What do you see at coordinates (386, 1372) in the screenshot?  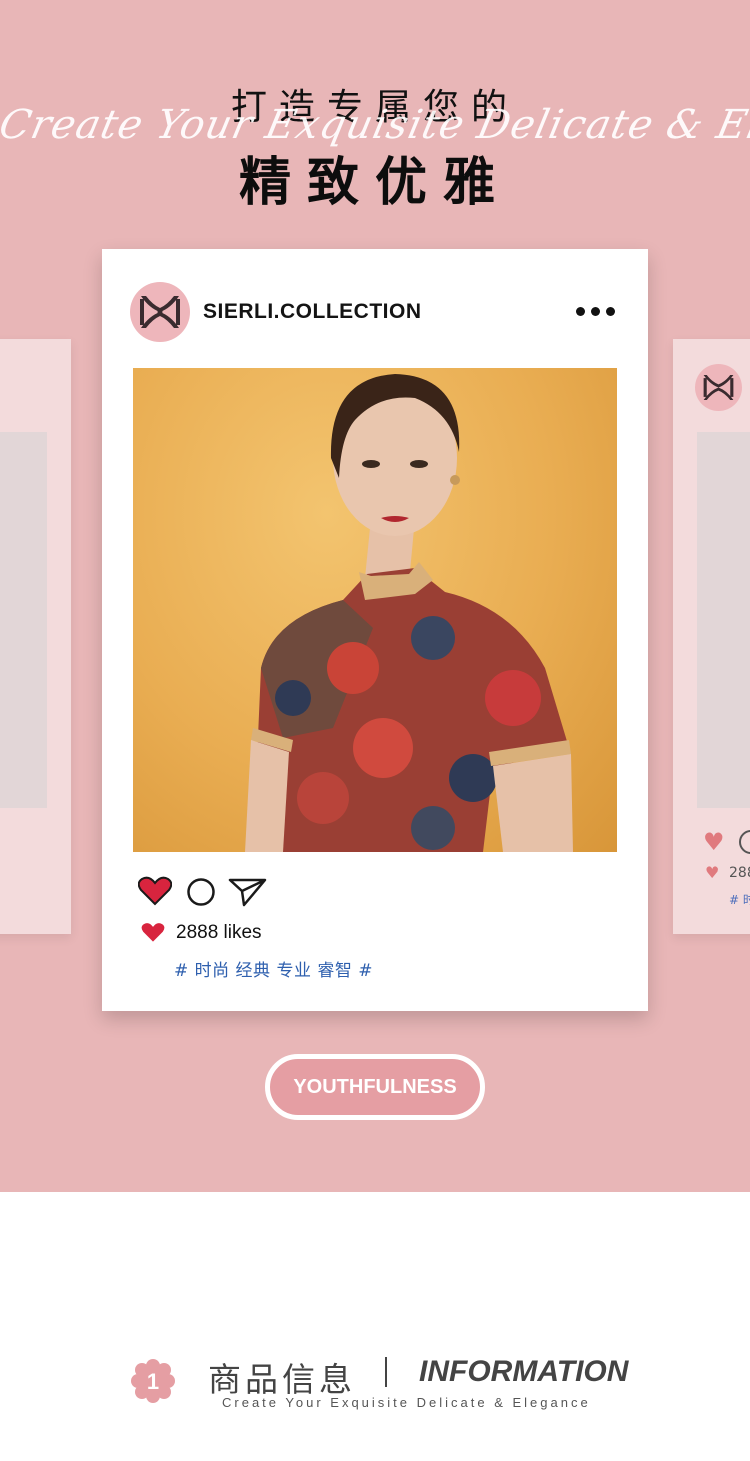 I see `divider` at bounding box center [386, 1372].